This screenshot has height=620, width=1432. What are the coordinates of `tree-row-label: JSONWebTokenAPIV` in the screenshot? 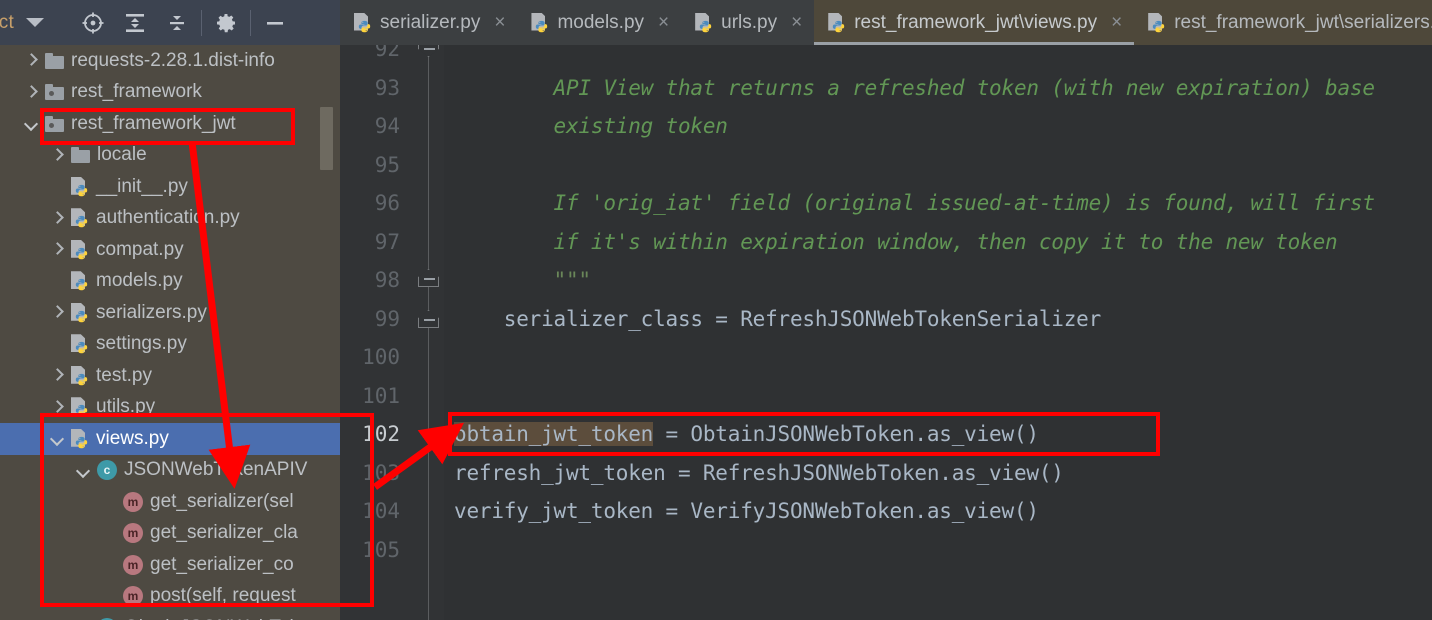 It's located at (216, 470).